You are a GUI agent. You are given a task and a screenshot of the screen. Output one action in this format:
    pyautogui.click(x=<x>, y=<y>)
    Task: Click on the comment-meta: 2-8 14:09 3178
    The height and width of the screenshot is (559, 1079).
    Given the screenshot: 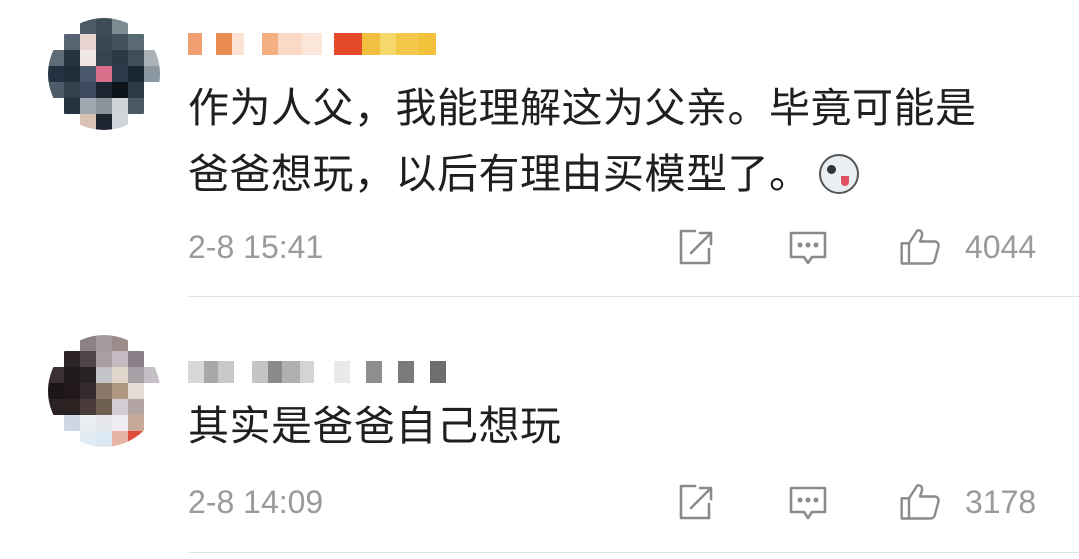 What is the action you would take?
    pyautogui.click(x=618, y=505)
    